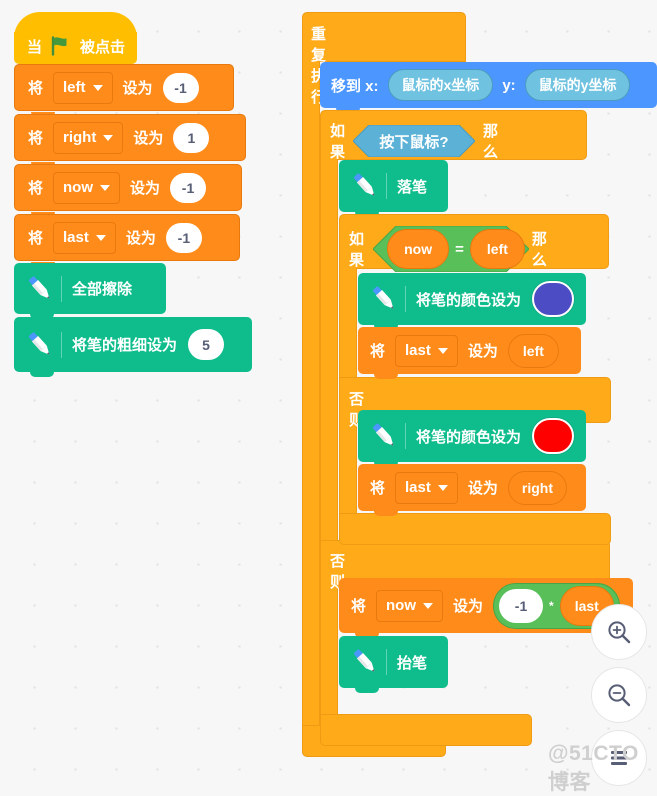 The image size is (657, 796). I want to click on set-pen-color-red-block: 将笔的颜色设为, so click(472, 438).